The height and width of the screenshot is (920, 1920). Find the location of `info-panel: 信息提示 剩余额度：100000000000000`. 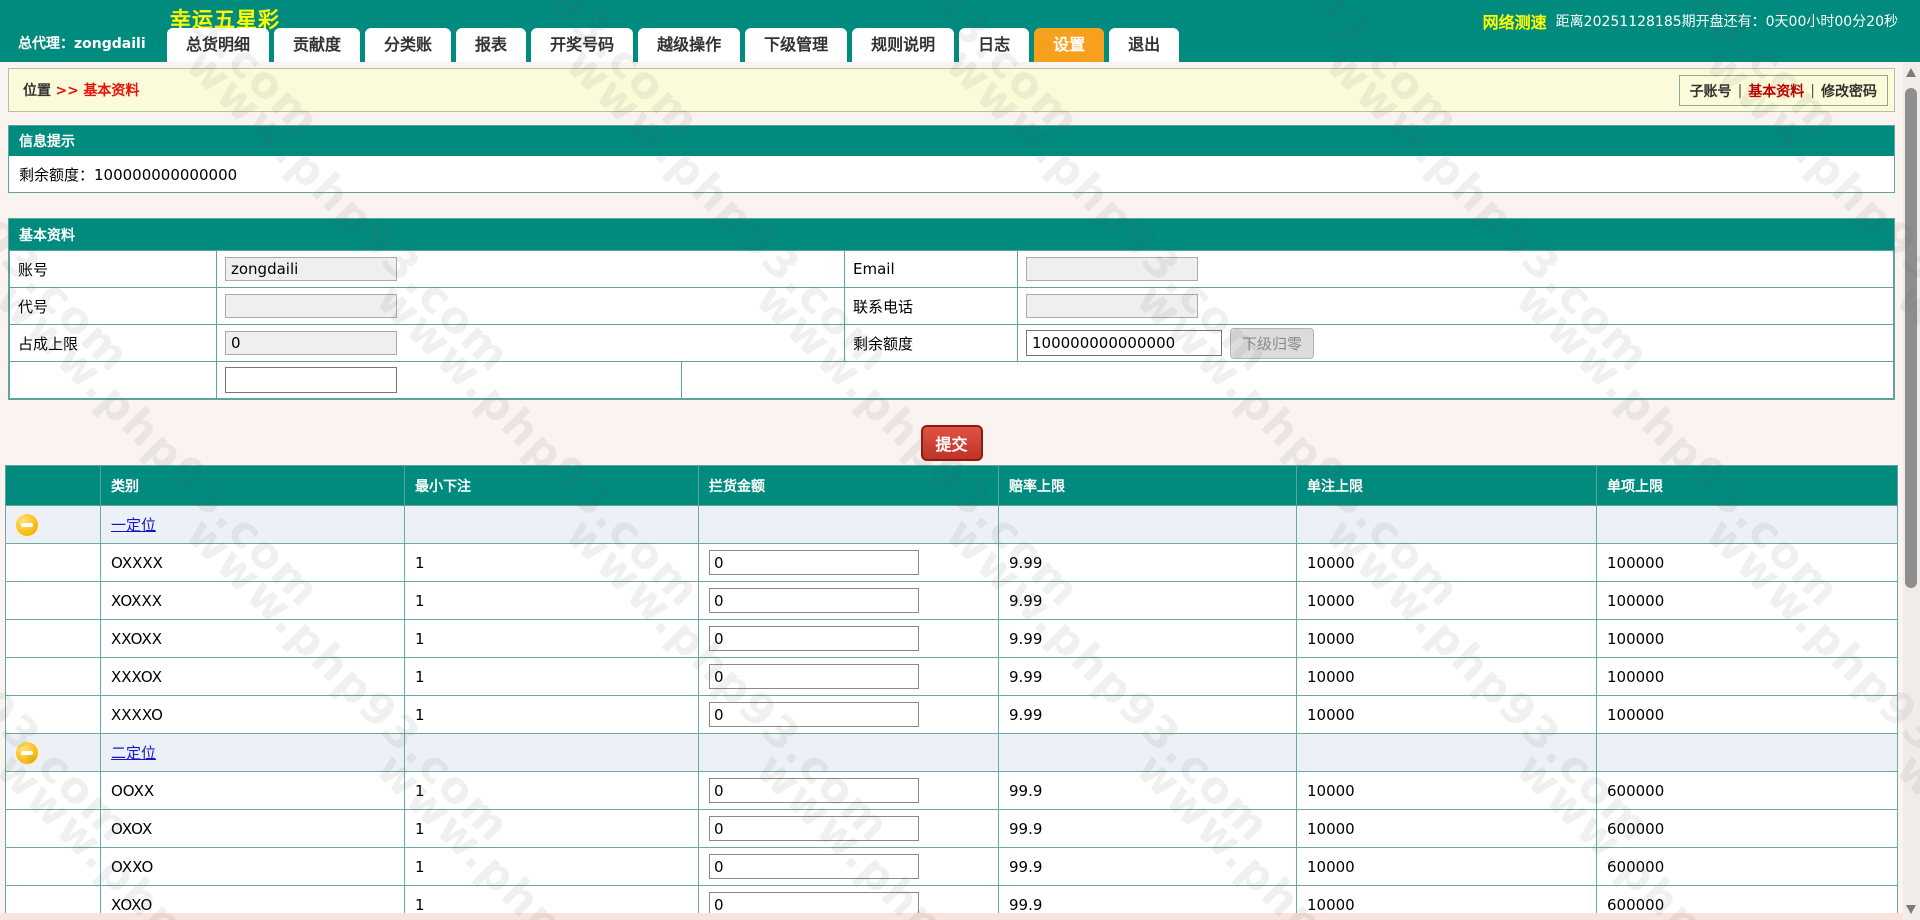

info-panel: 信息提示 剩余额度：100000000000000 is located at coordinates (951, 159).